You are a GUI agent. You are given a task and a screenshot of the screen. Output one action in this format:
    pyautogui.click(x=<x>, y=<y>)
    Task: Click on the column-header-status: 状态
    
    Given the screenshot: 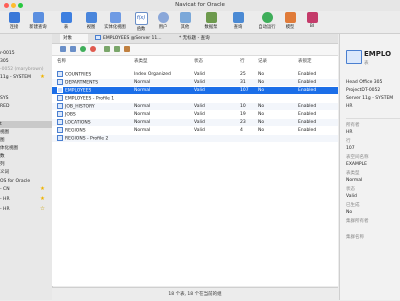 What is the action you would take?
    pyautogui.click(x=198, y=61)
    